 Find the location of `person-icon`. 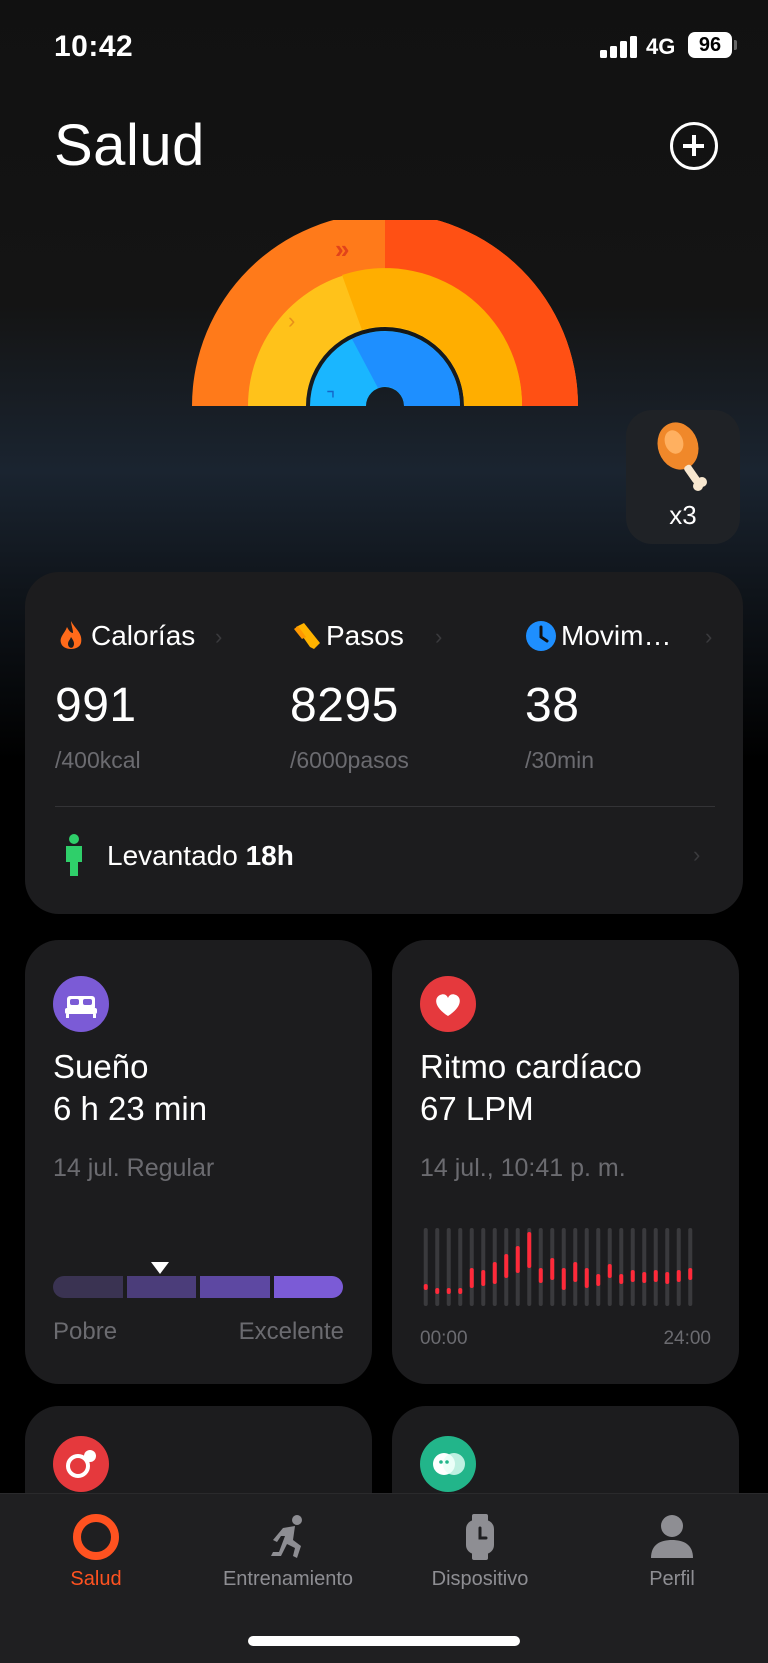

person-icon is located at coordinates (672, 1536).